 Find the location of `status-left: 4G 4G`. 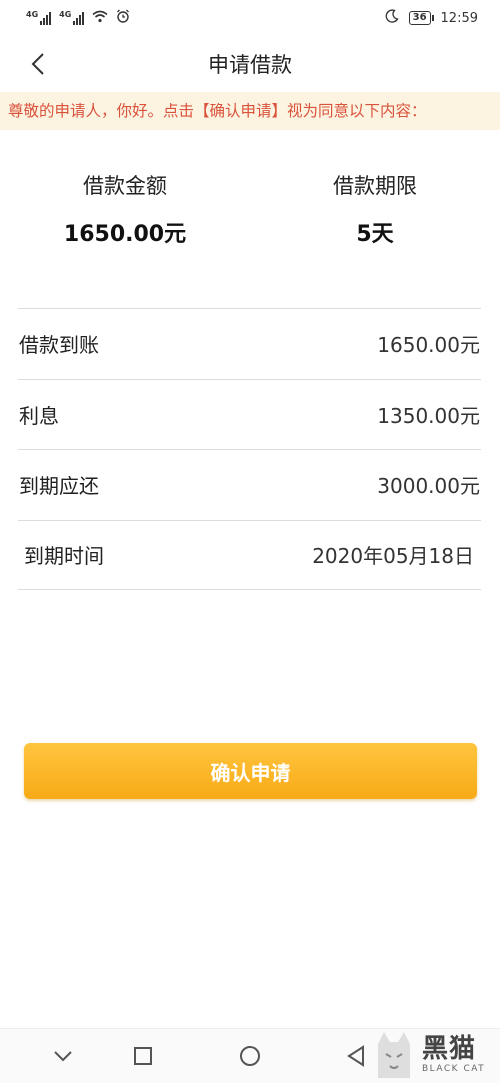

status-left: 4G 4G is located at coordinates (78, 18).